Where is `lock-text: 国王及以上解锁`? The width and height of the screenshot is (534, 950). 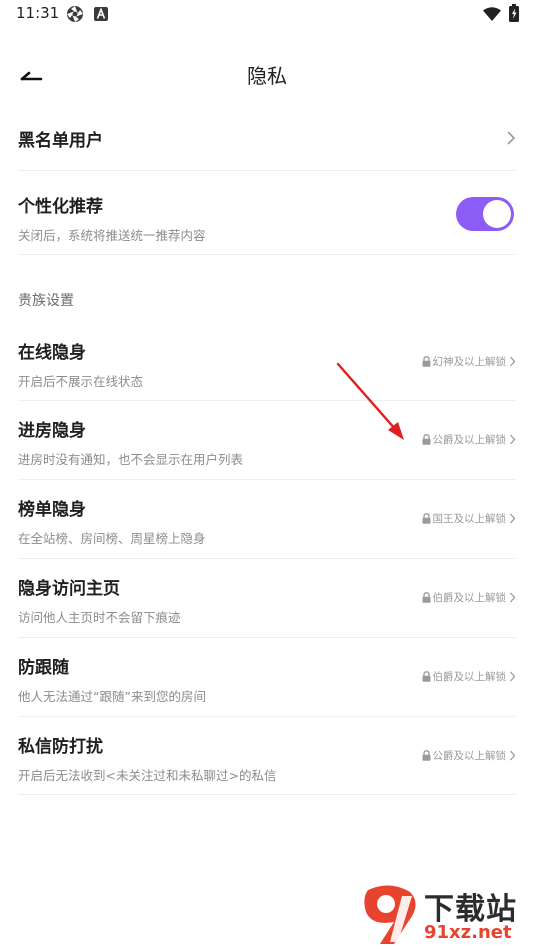
lock-text: 国王及以上解锁 is located at coordinates (469, 518).